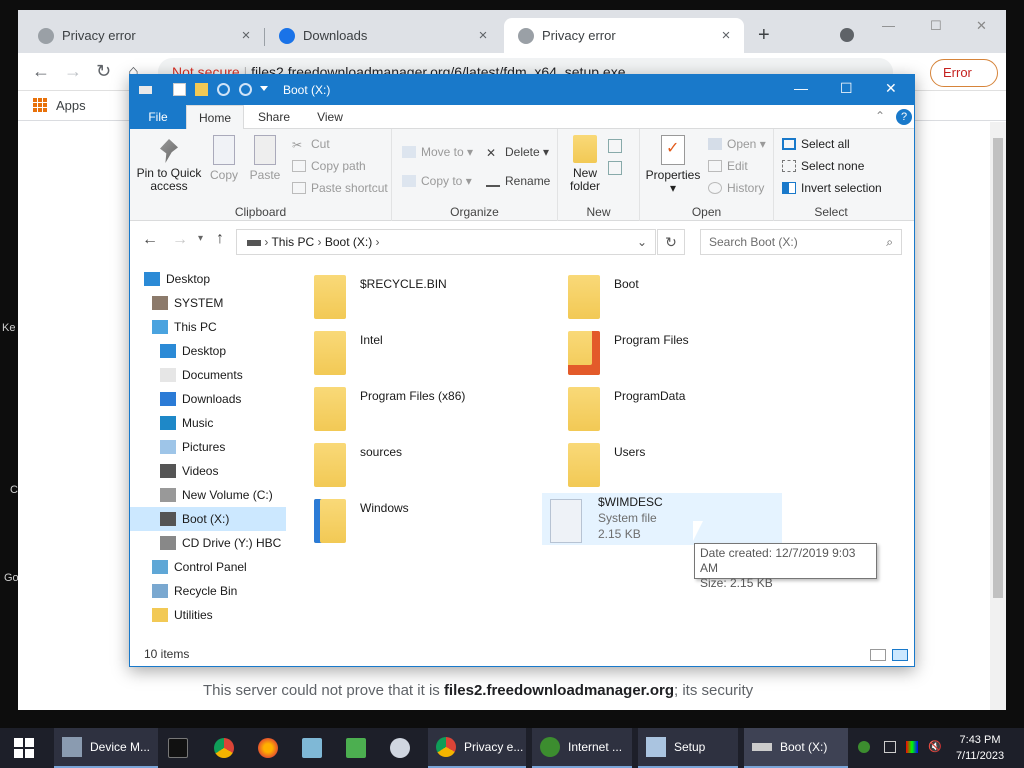 The width and height of the screenshot is (1024, 768). I want to click on nav-item-new-volume-c: New Volume (C:), so click(216, 495).